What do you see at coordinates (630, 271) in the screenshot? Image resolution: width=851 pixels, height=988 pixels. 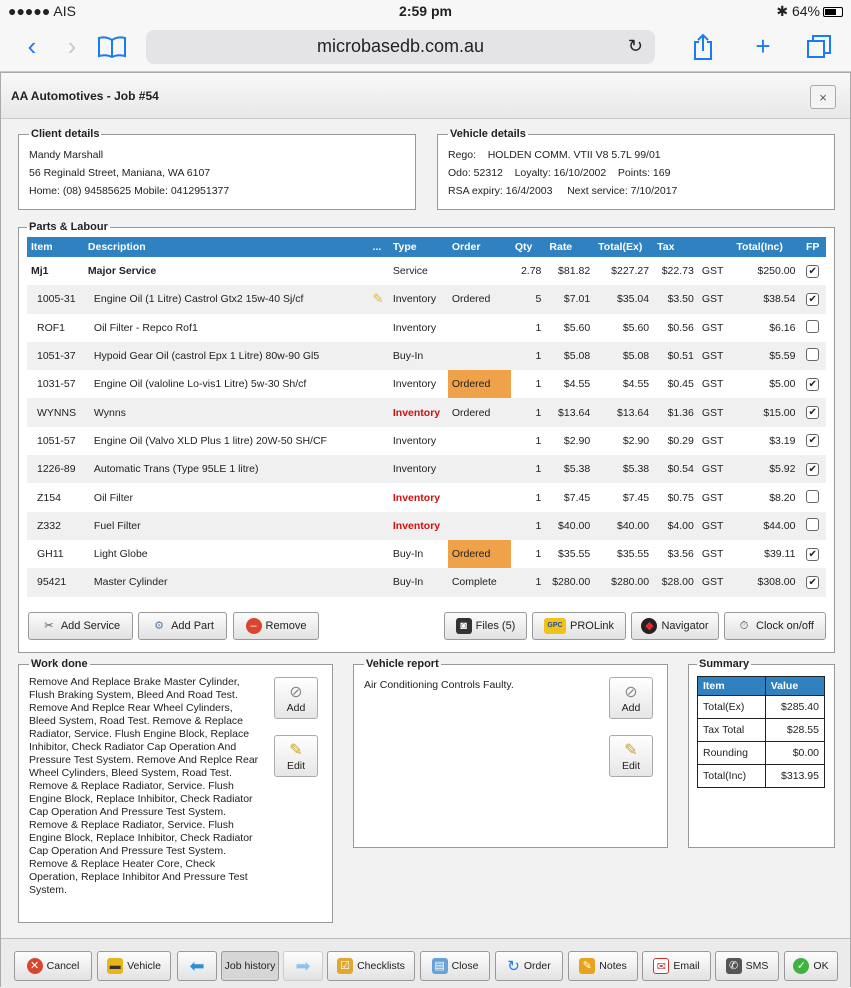 I see `cell-total-ex: $227.27` at bounding box center [630, 271].